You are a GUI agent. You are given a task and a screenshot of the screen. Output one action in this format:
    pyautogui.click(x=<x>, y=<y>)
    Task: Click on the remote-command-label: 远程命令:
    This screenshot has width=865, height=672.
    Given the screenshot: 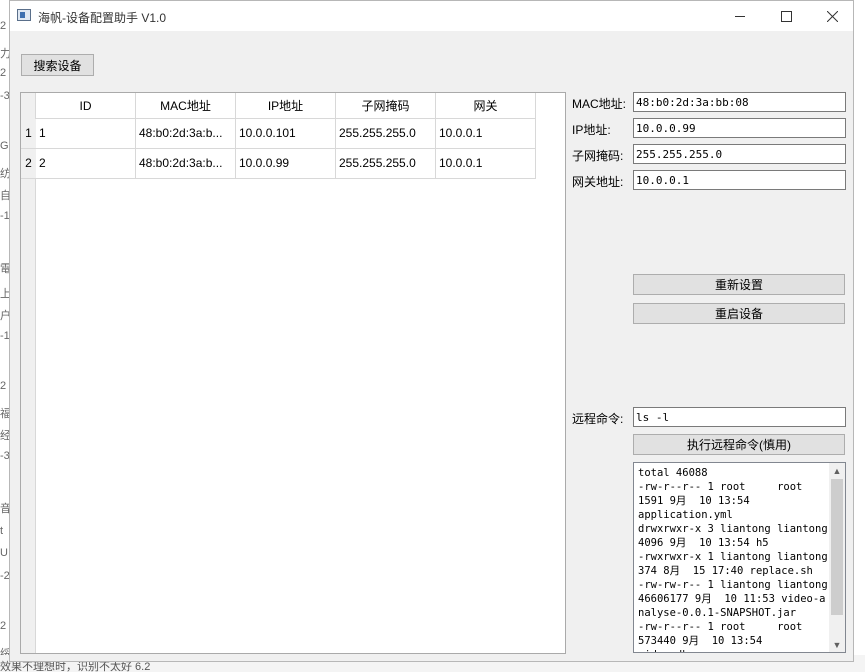 What is the action you would take?
    pyautogui.click(x=598, y=419)
    